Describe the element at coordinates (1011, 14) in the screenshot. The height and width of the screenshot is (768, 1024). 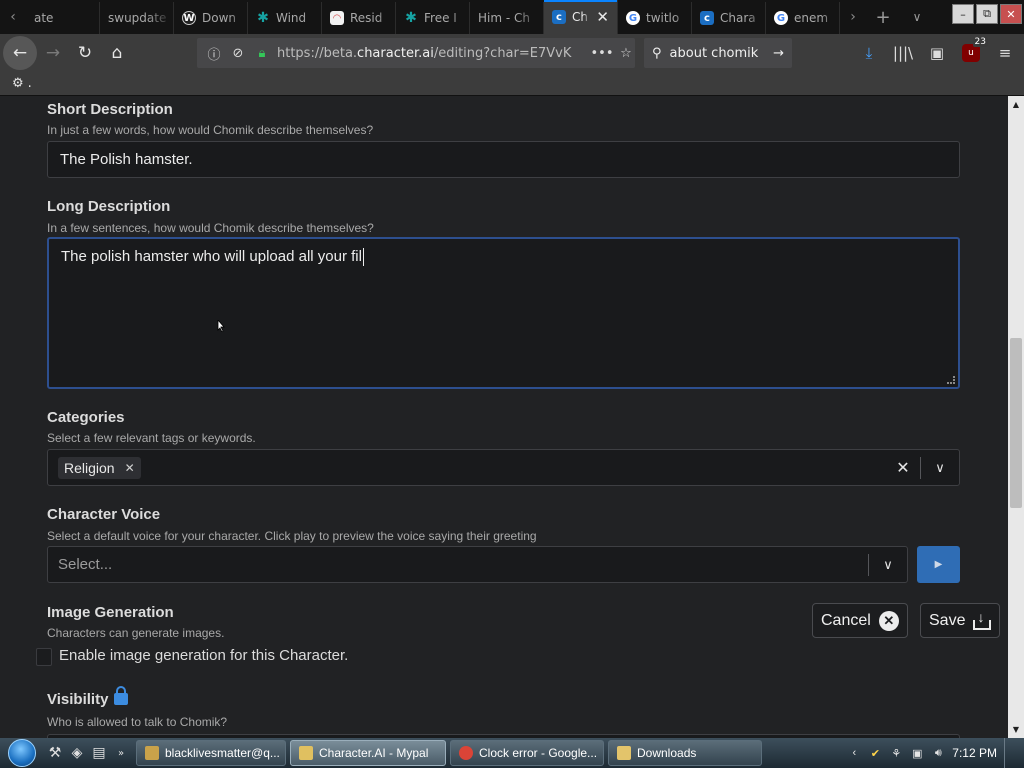
I see `close-window-icon: ✕` at that location.